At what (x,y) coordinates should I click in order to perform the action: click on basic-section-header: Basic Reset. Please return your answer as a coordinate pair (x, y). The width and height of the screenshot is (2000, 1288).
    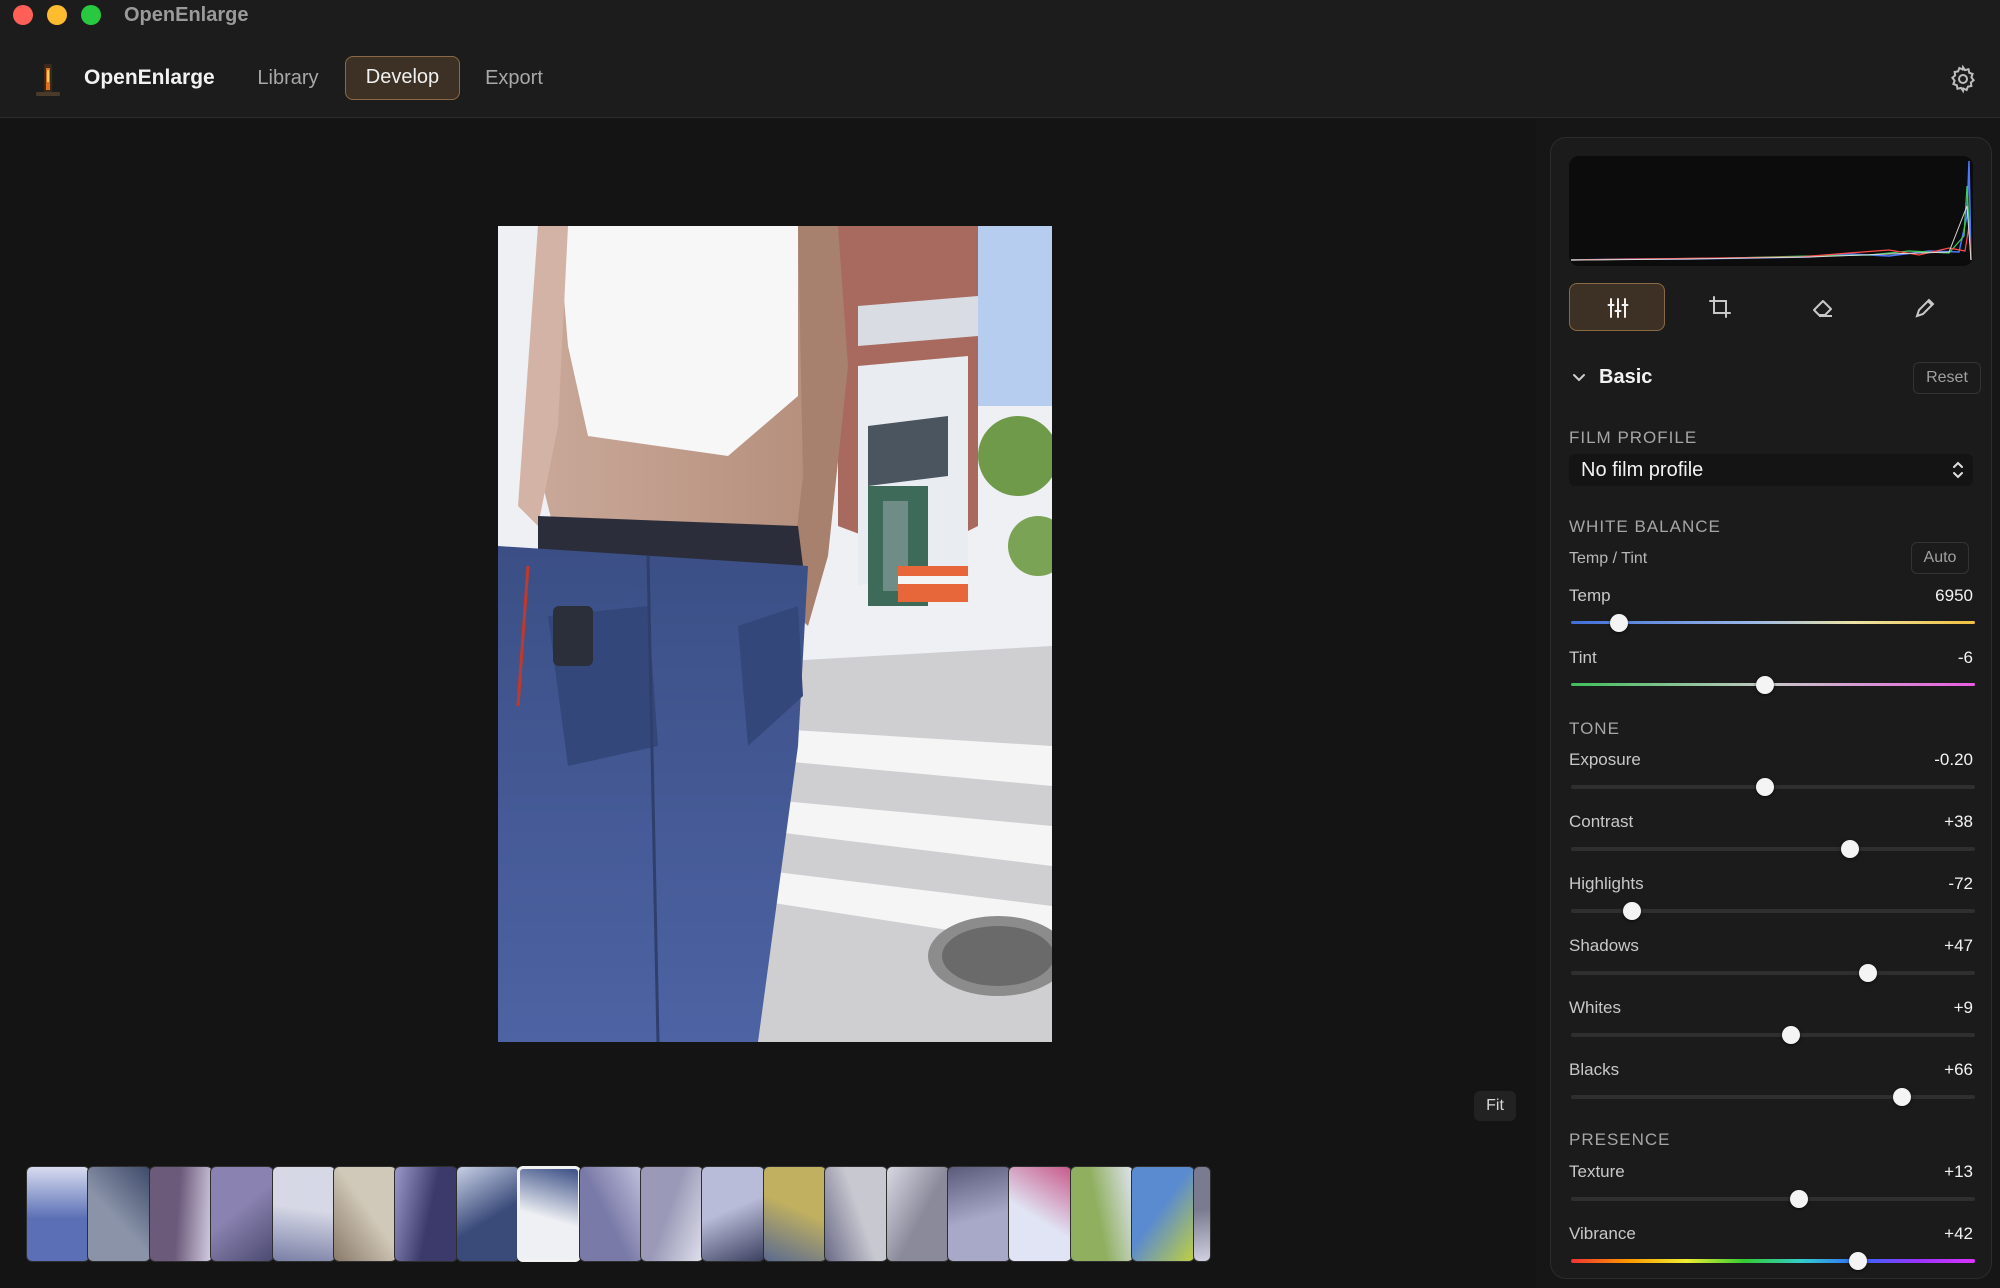
    Looking at the image, I should click on (1775, 379).